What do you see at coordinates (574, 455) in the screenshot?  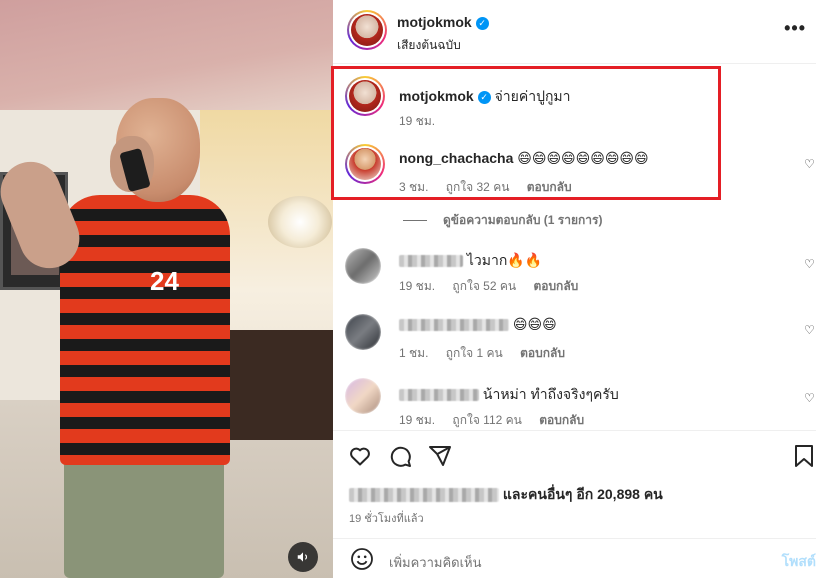 I see `post-actions-bar` at bounding box center [574, 455].